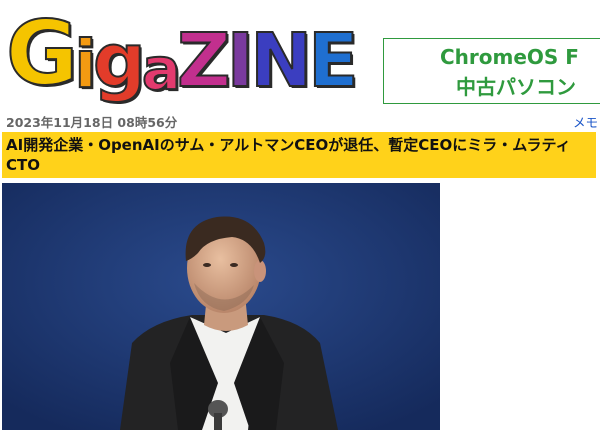  What do you see at coordinates (491, 71) in the screenshot?
I see `ad-banner: ChromeOS F 中古パソコン` at bounding box center [491, 71].